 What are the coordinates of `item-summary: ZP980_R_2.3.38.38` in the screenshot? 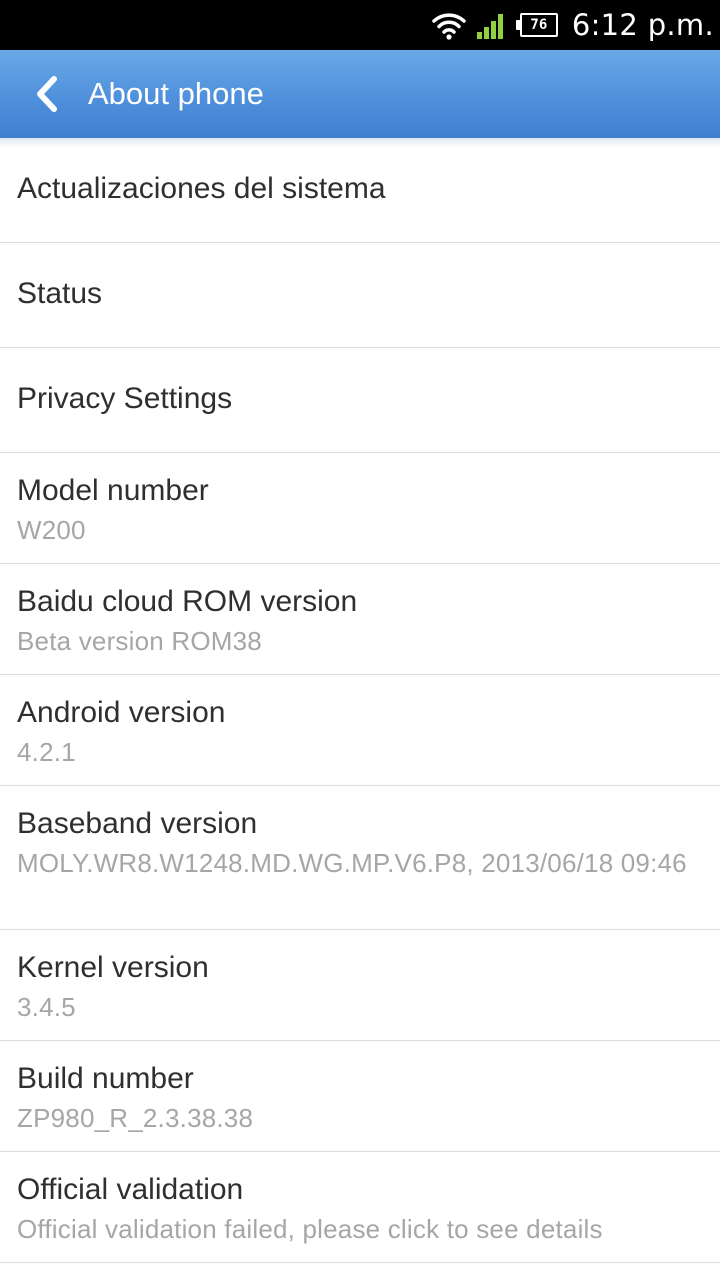 It's located at (135, 1118).